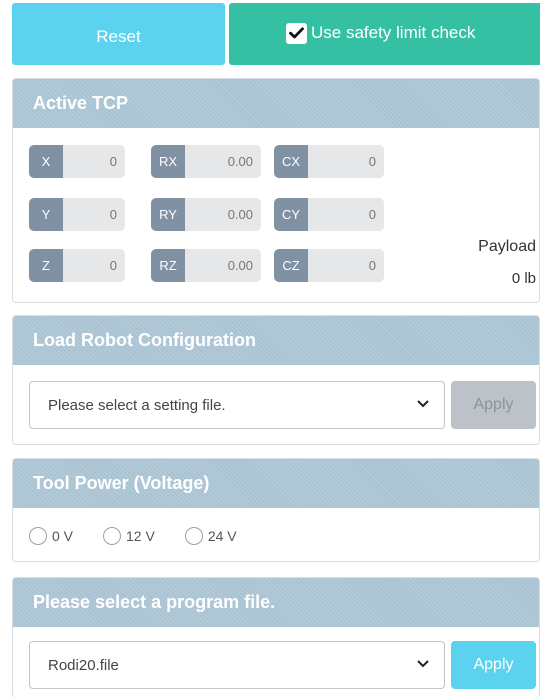  I want to click on safety-checkbox, so click(296, 33).